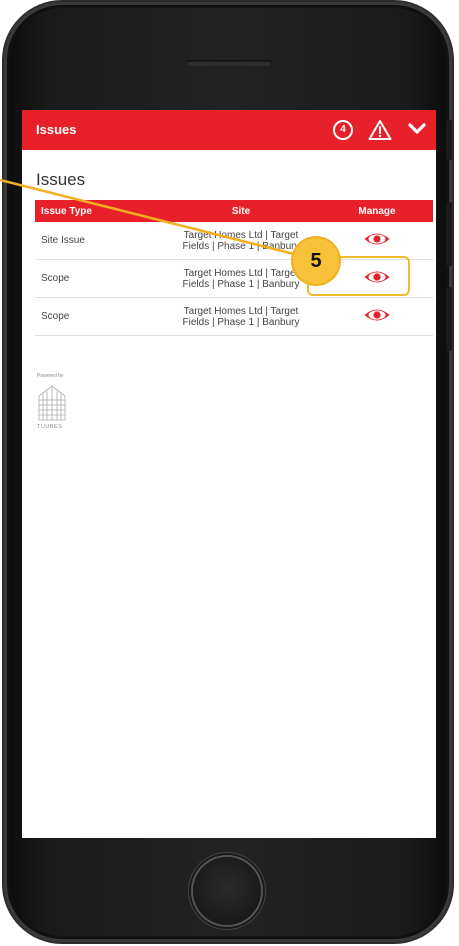 Image resolution: width=459 pixels, height=946 pixels. I want to click on powered-by-label: Powered by, so click(50, 376).